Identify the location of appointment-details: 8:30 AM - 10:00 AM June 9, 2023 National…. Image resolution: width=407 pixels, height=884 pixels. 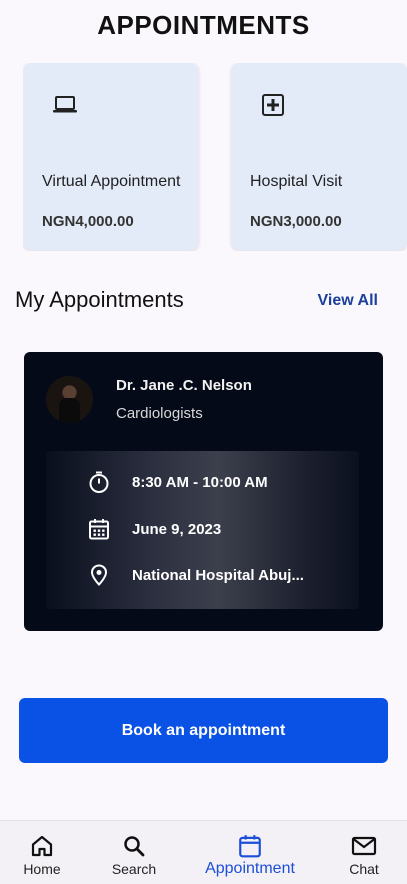
(202, 530).